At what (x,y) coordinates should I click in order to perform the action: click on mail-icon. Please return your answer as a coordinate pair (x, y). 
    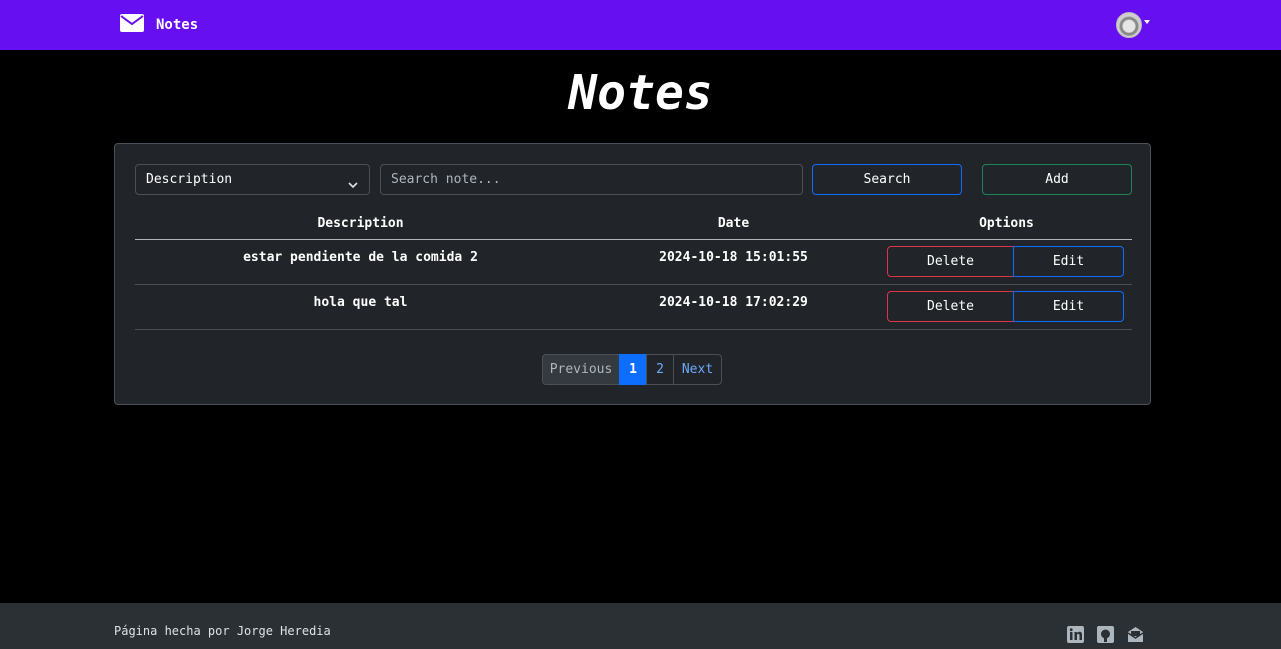
    Looking at the image, I should click on (1135, 634).